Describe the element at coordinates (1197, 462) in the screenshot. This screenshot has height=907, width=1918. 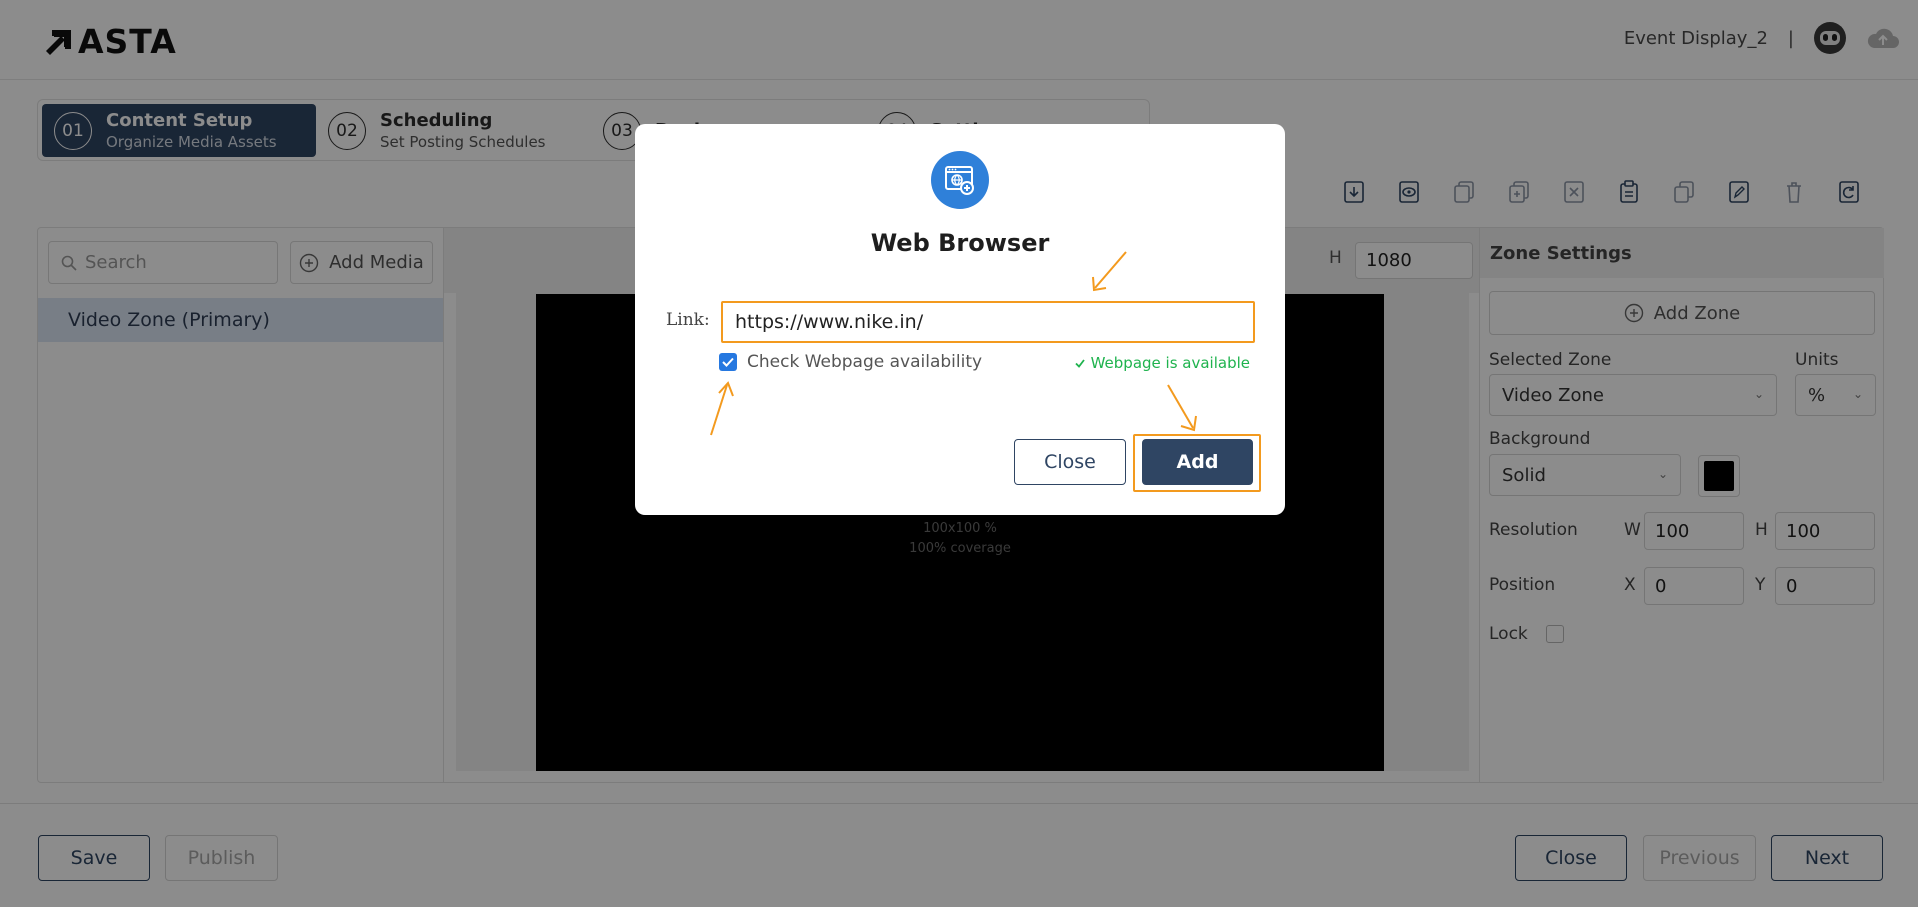
I see `dialog-add-button: Add` at that location.